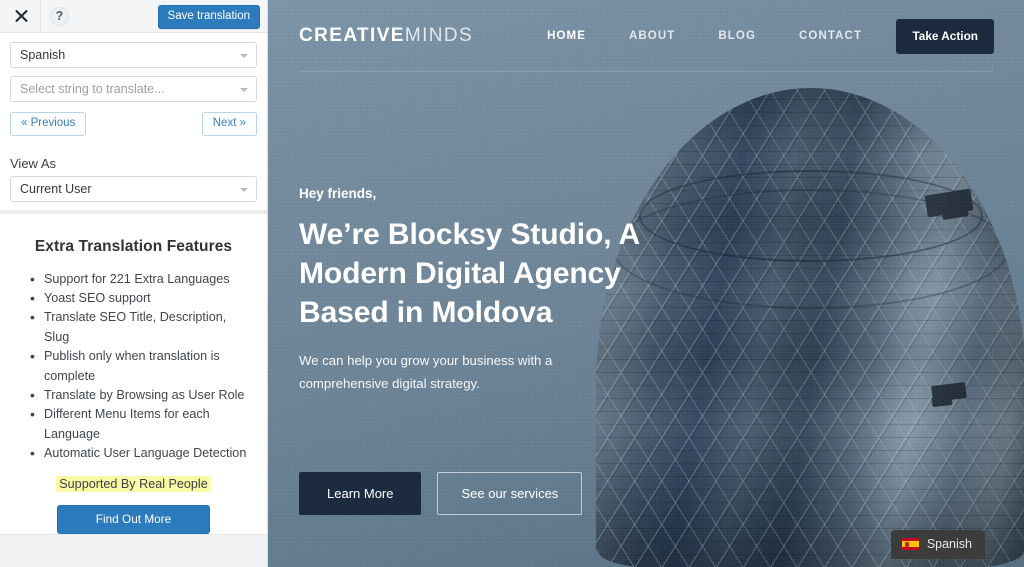 The width and height of the screenshot is (1024, 567). I want to click on learn-more-button: Learn More, so click(360, 493).